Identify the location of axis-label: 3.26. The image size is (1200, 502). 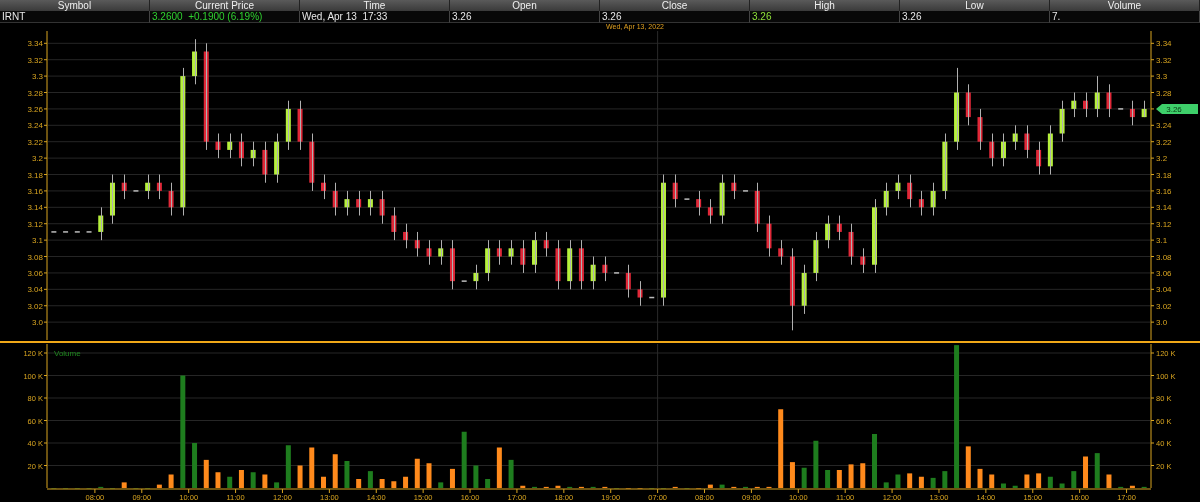
(35, 109).